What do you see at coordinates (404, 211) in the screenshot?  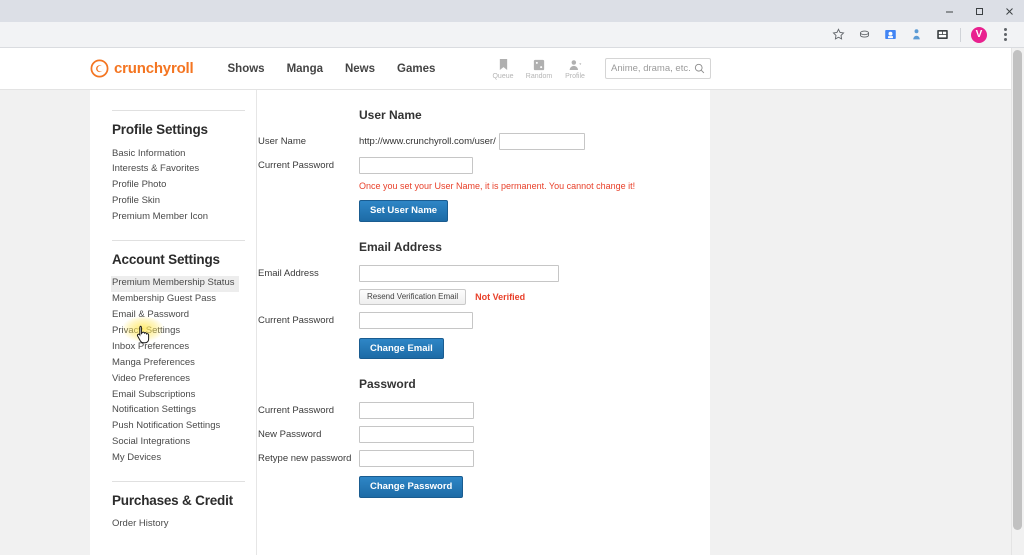 I see `set-username-button: Set User Name` at bounding box center [404, 211].